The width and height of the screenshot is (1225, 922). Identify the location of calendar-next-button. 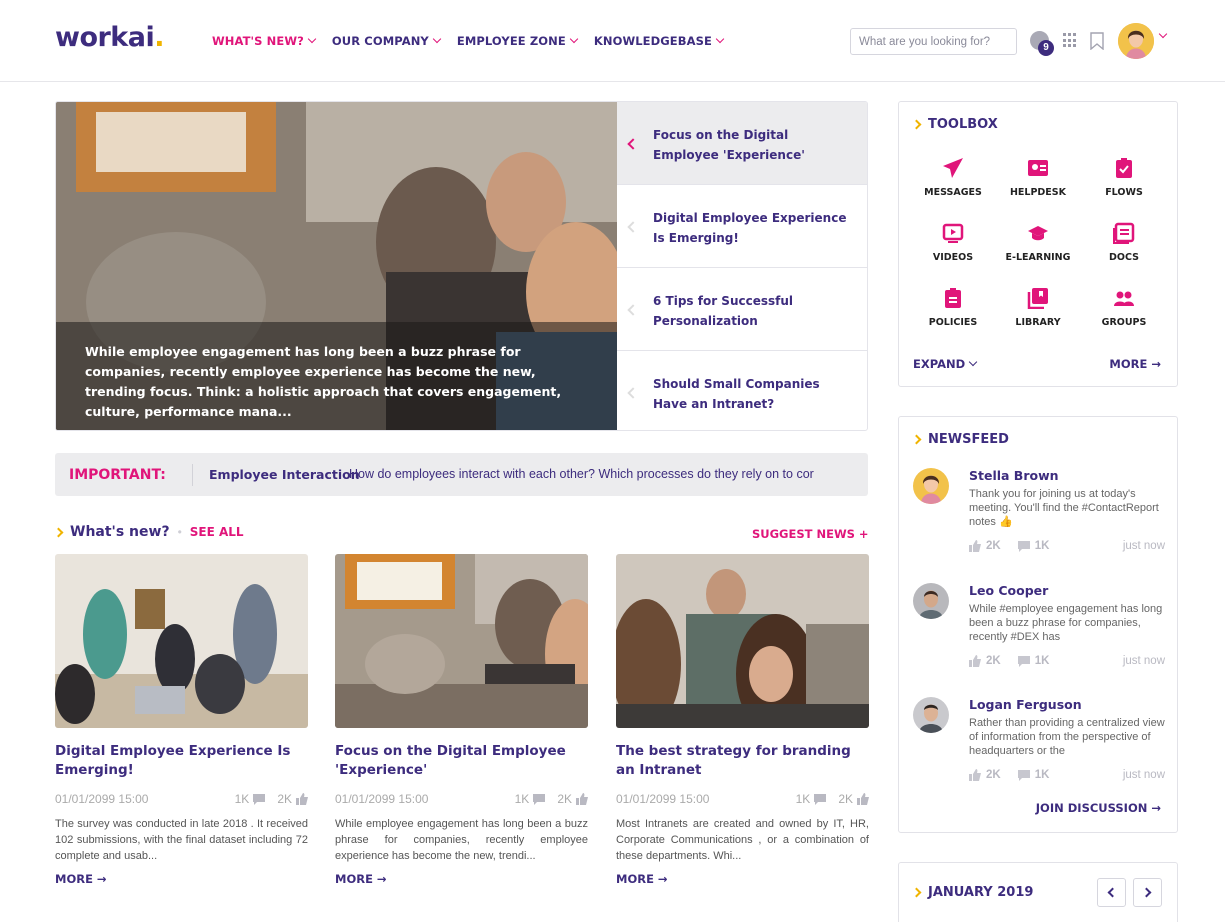
(1147, 892).